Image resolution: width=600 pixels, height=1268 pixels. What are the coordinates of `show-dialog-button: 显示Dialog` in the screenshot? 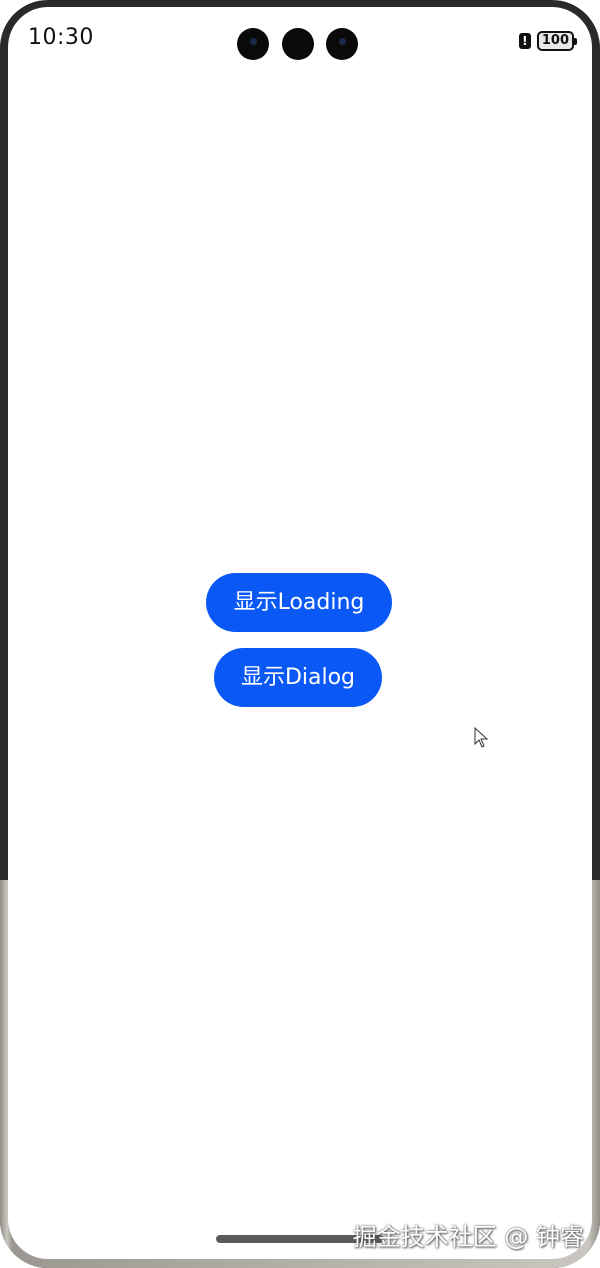 It's located at (298, 677).